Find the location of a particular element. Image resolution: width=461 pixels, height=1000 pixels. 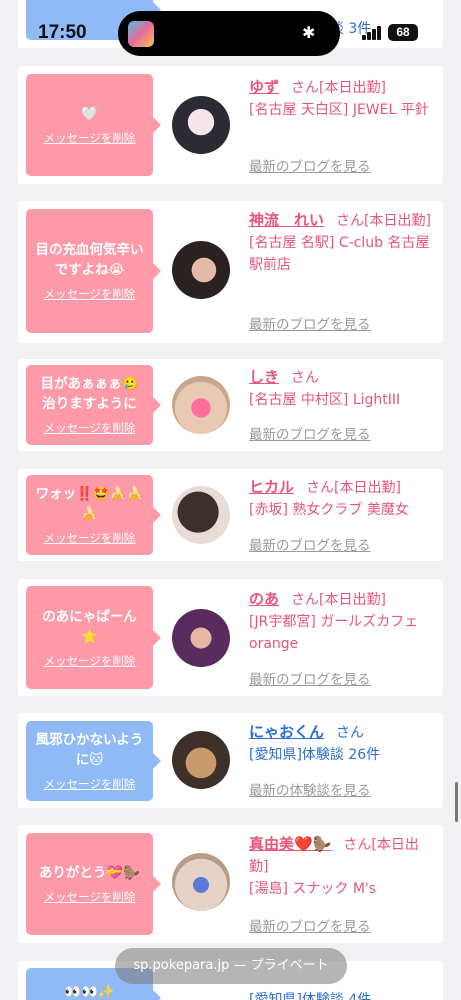

card-info: [愛知県]体験談 4件 is located at coordinates (343, 994).